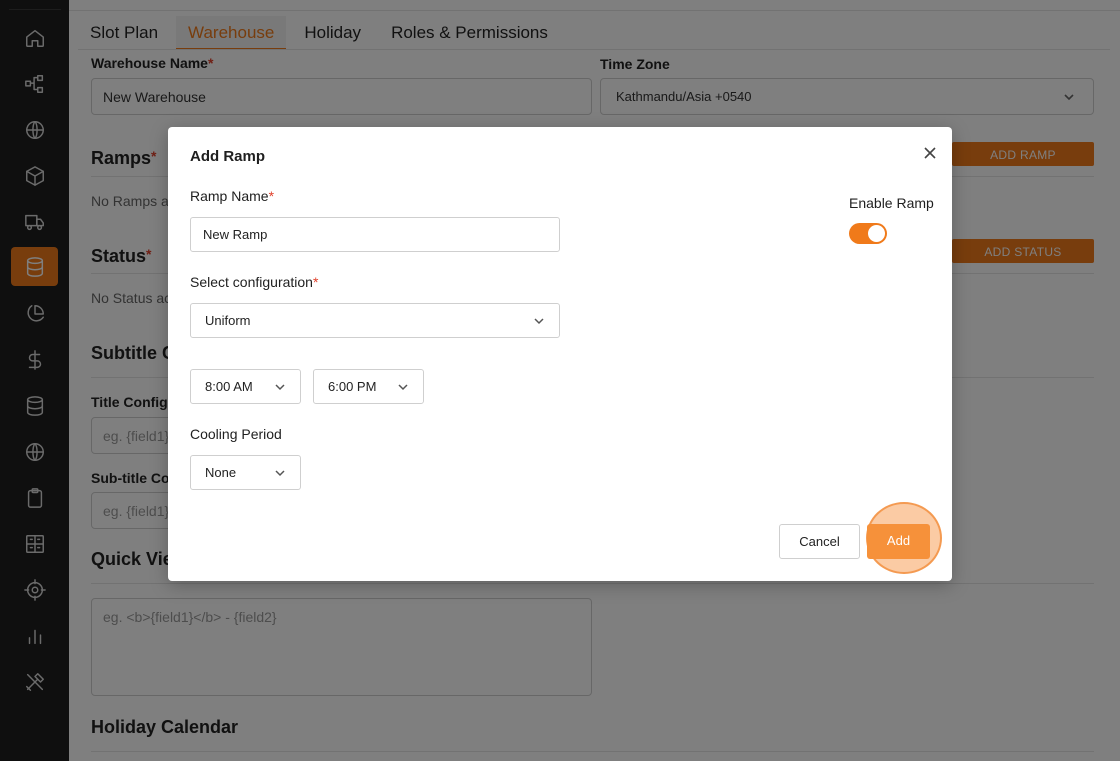 The width and height of the screenshot is (1120, 761). I want to click on cancel-button: Cancel, so click(819, 541).